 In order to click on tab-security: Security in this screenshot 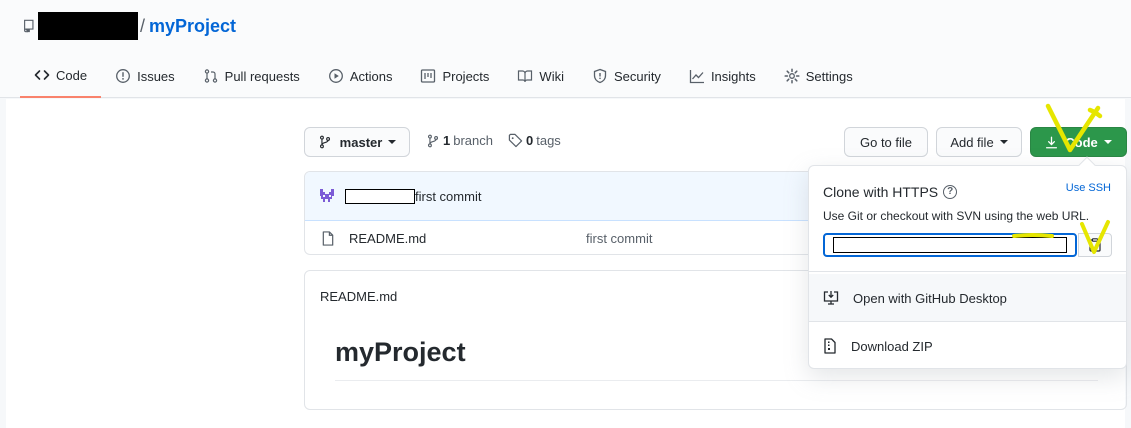, I will do `click(626, 76)`.